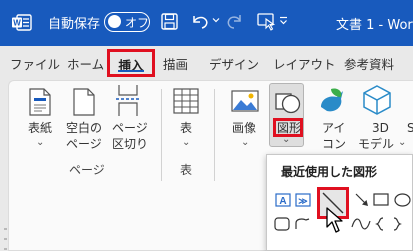 The width and height of the screenshot is (413, 251). Describe the element at coordinates (286, 115) in the screenshot. I see `shapes-button: ⌄` at that location.